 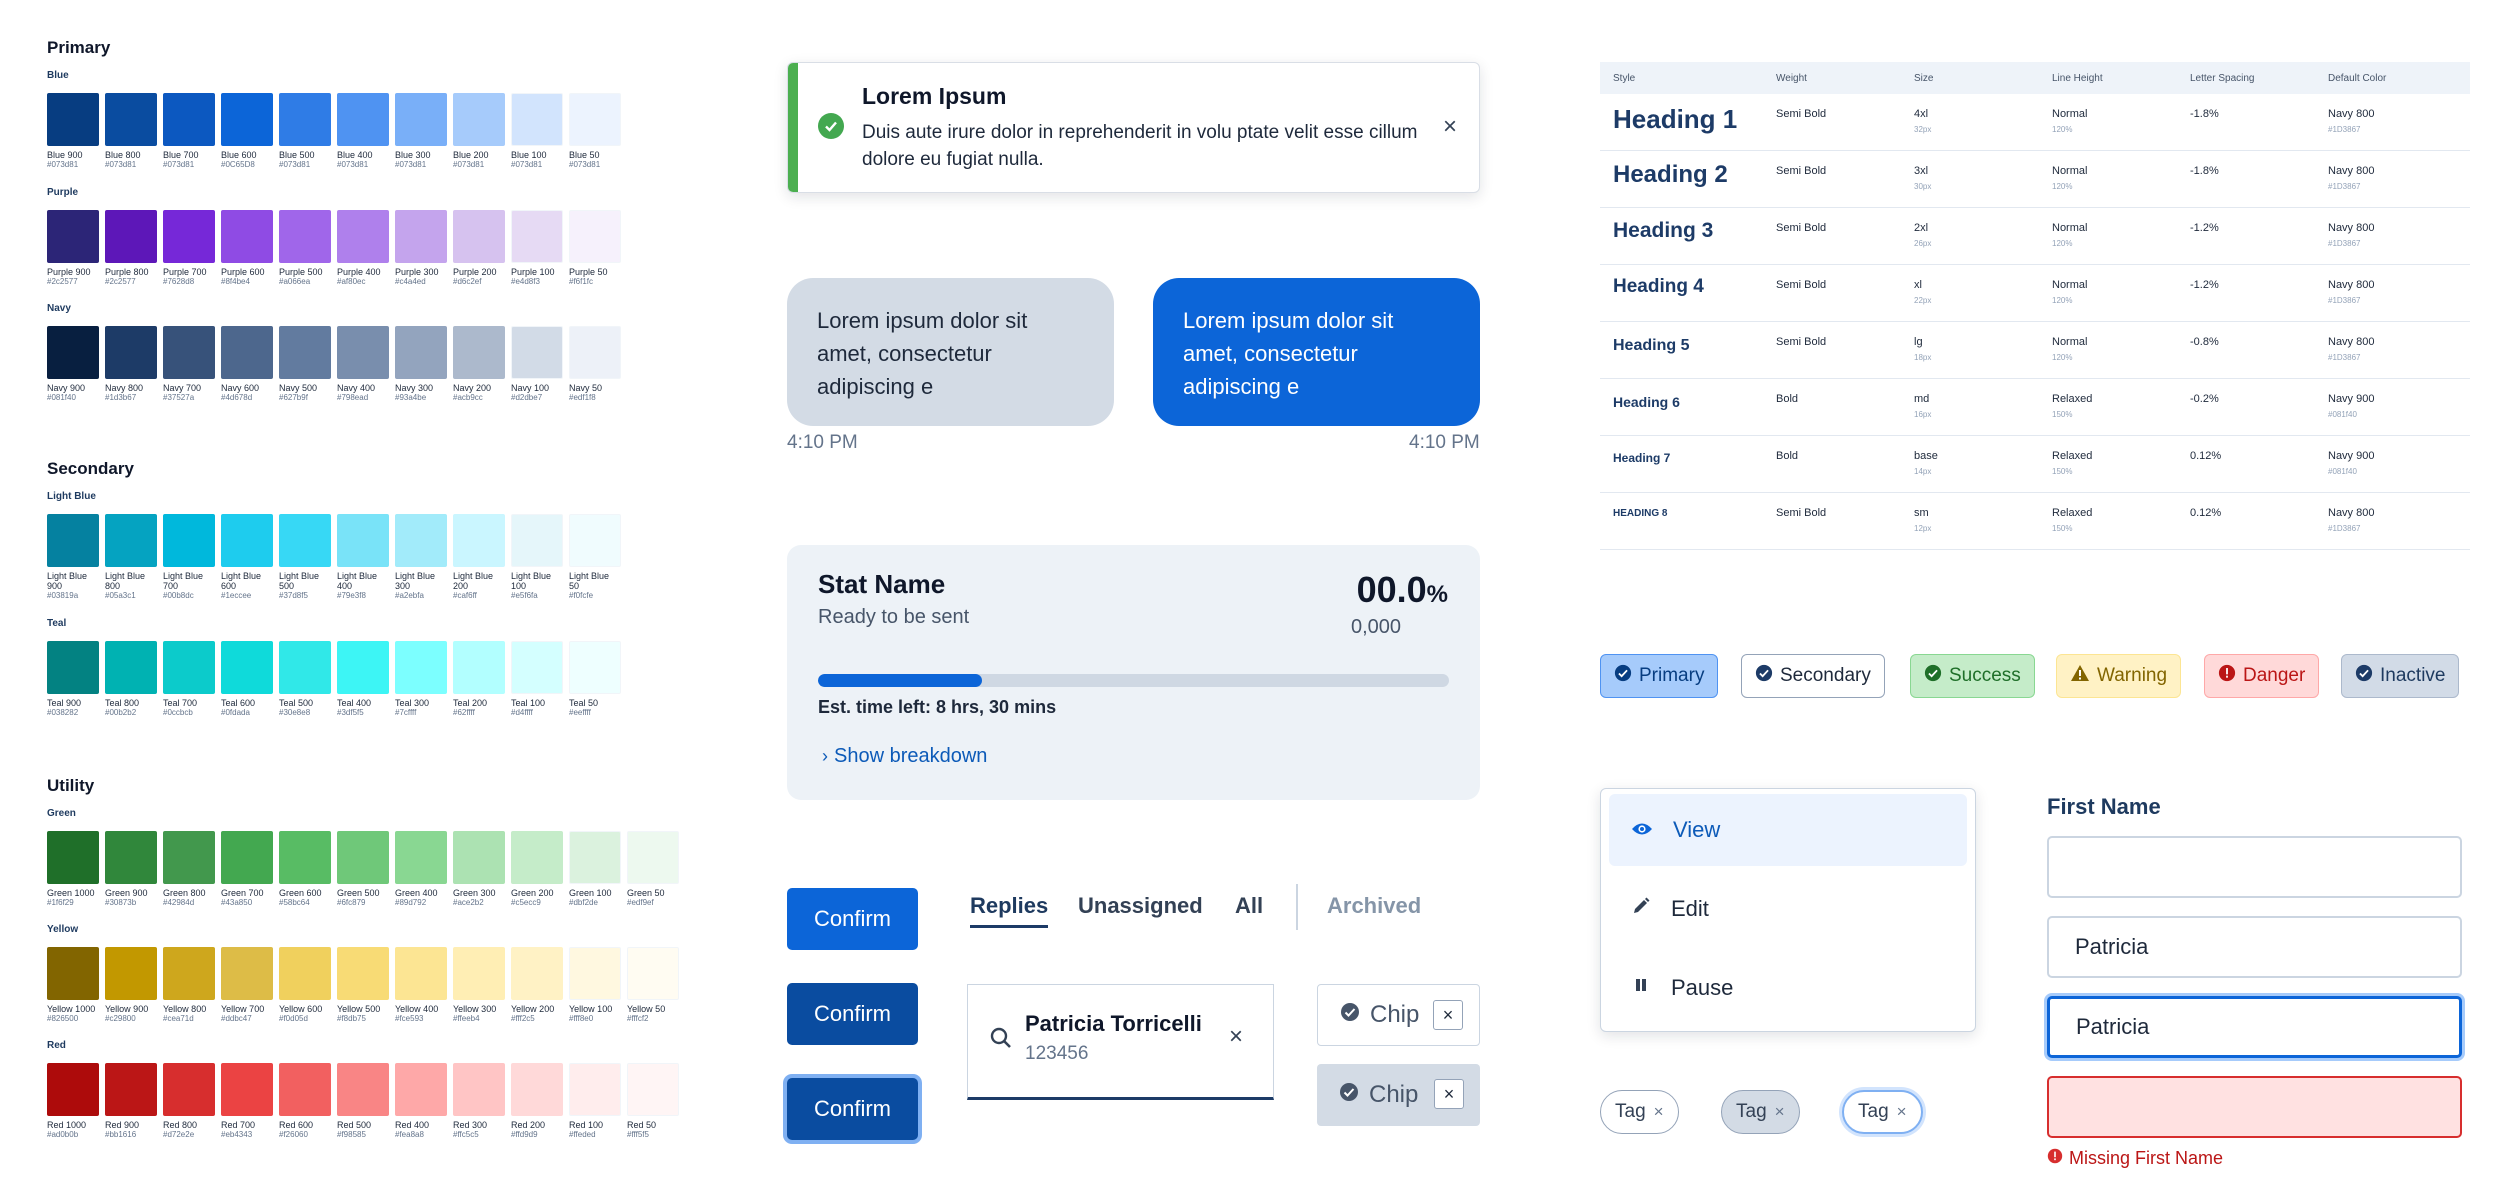 What do you see at coordinates (178, 595) in the screenshot?
I see `swatch-hex: #00b8dc` at bounding box center [178, 595].